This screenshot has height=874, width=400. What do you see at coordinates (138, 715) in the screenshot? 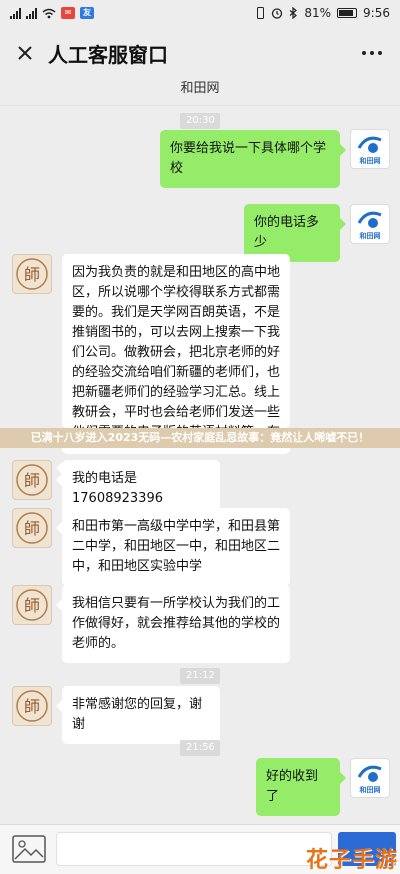
I see `message-bubble-incoming: 非常感谢您的回复，谢谢` at bounding box center [138, 715].